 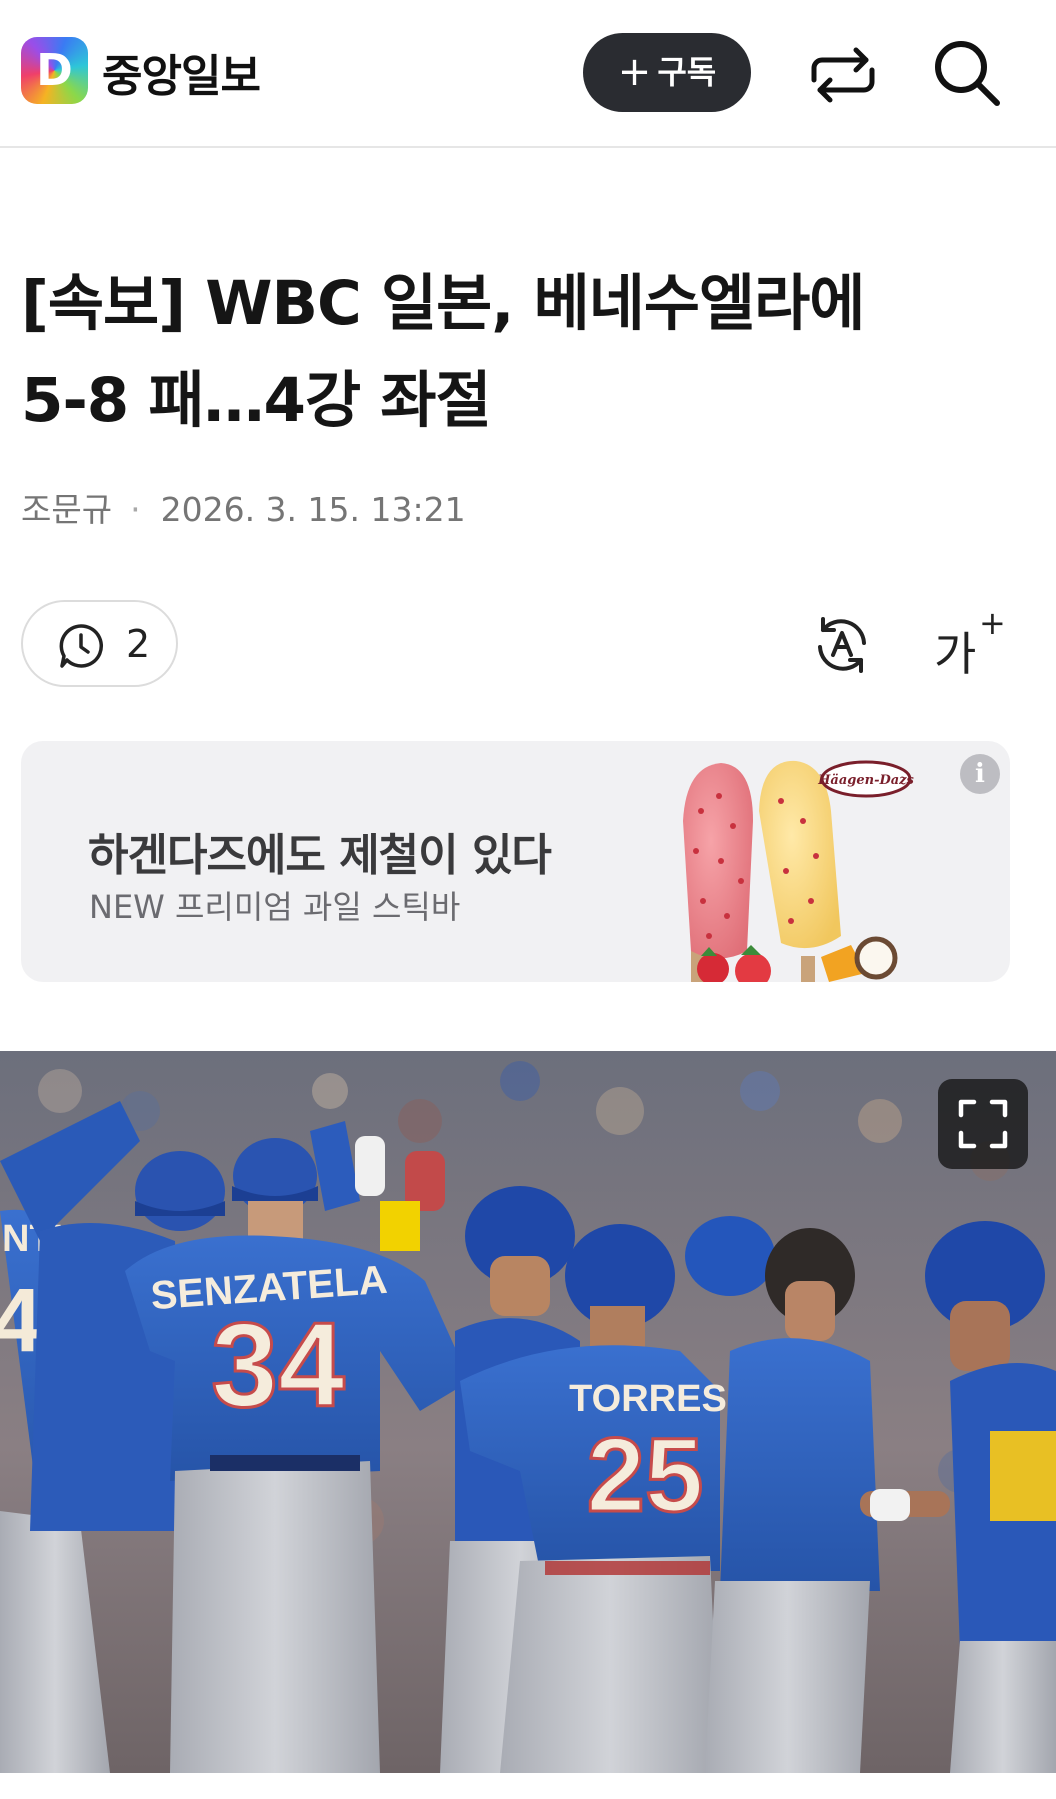 I want to click on translate-icon, so click(x=842, y=645).